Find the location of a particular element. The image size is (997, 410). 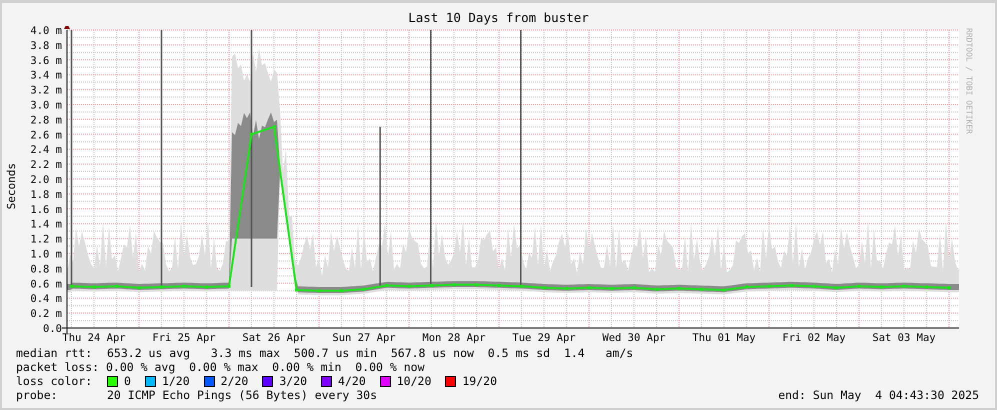

probe-label: probe: is located at coordinates (37, 395).